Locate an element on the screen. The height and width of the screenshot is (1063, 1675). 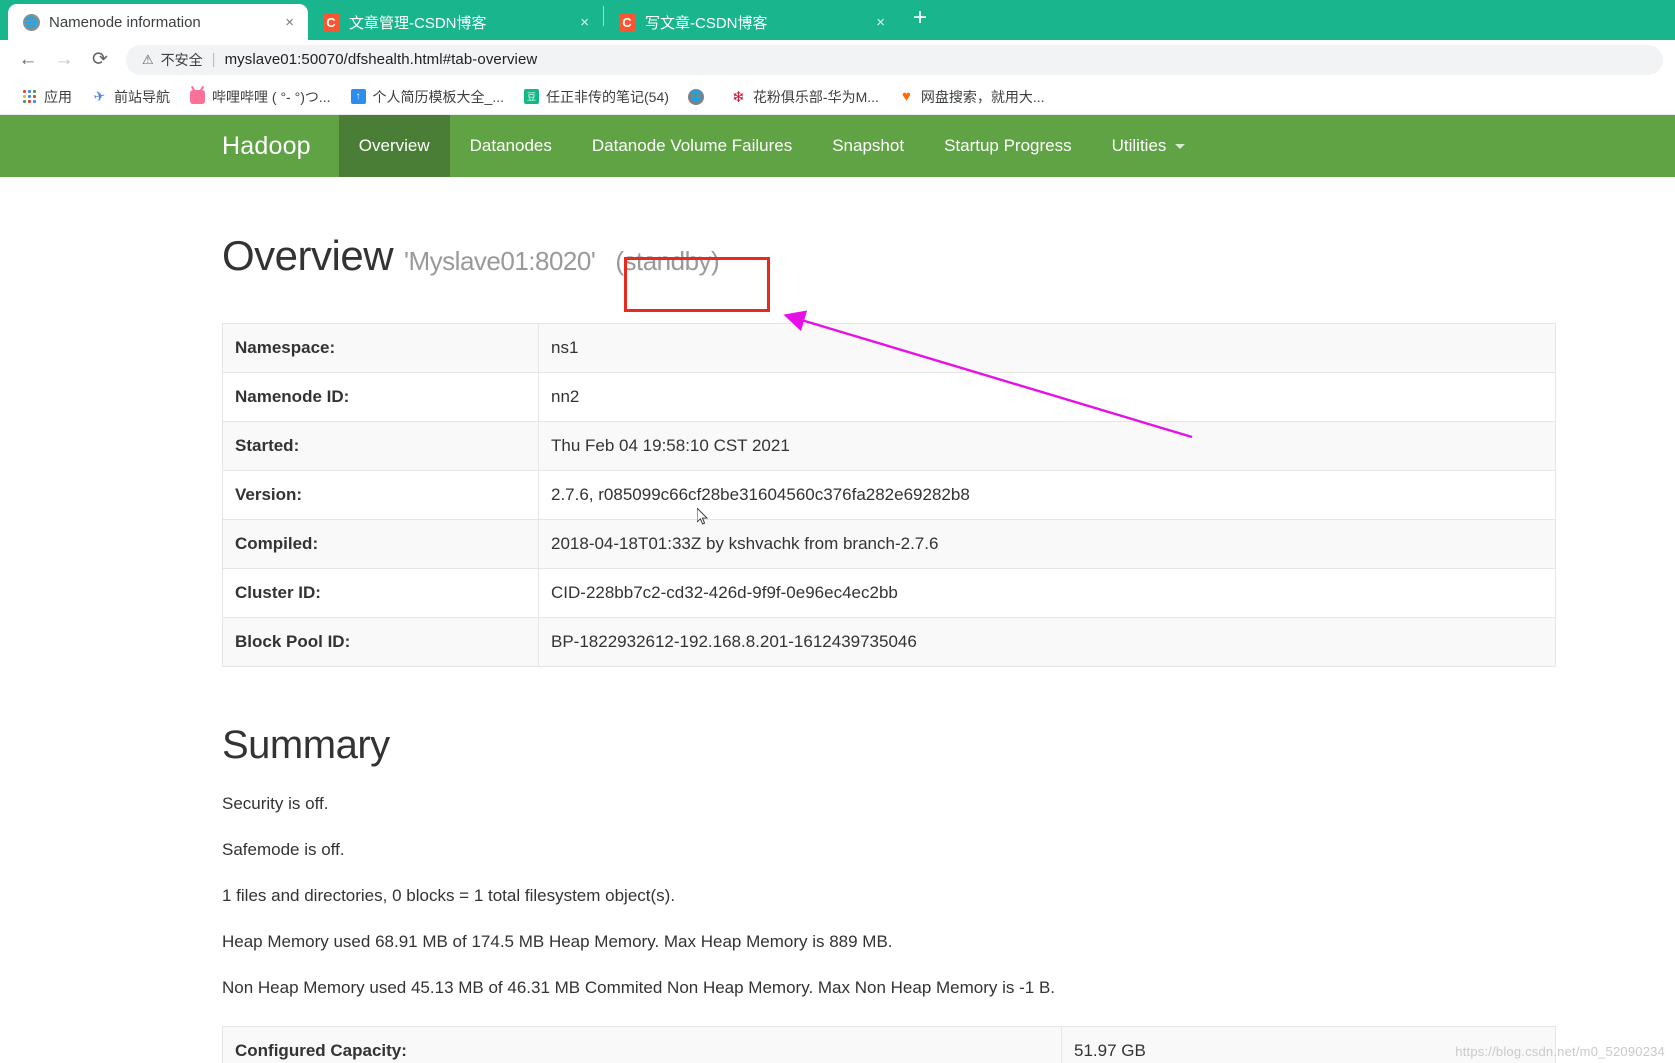
summary-line: Security is off. is located at coordinates (275, 803).